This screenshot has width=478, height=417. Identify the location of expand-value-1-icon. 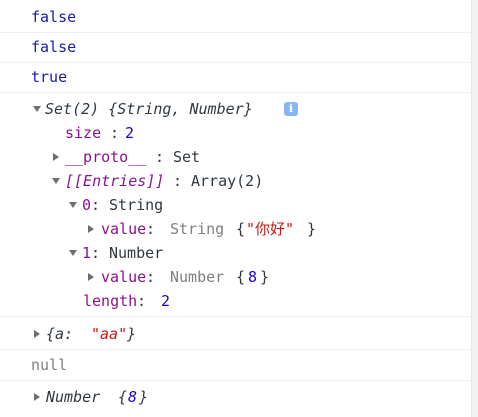
(91, 277).